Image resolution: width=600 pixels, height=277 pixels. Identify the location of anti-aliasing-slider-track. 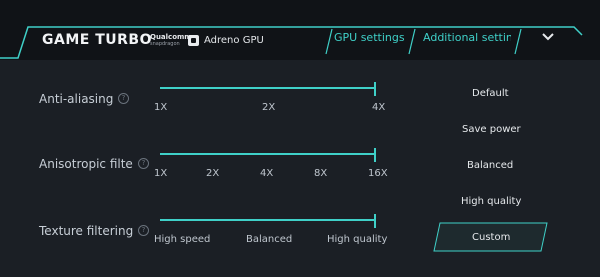
(268, 88).